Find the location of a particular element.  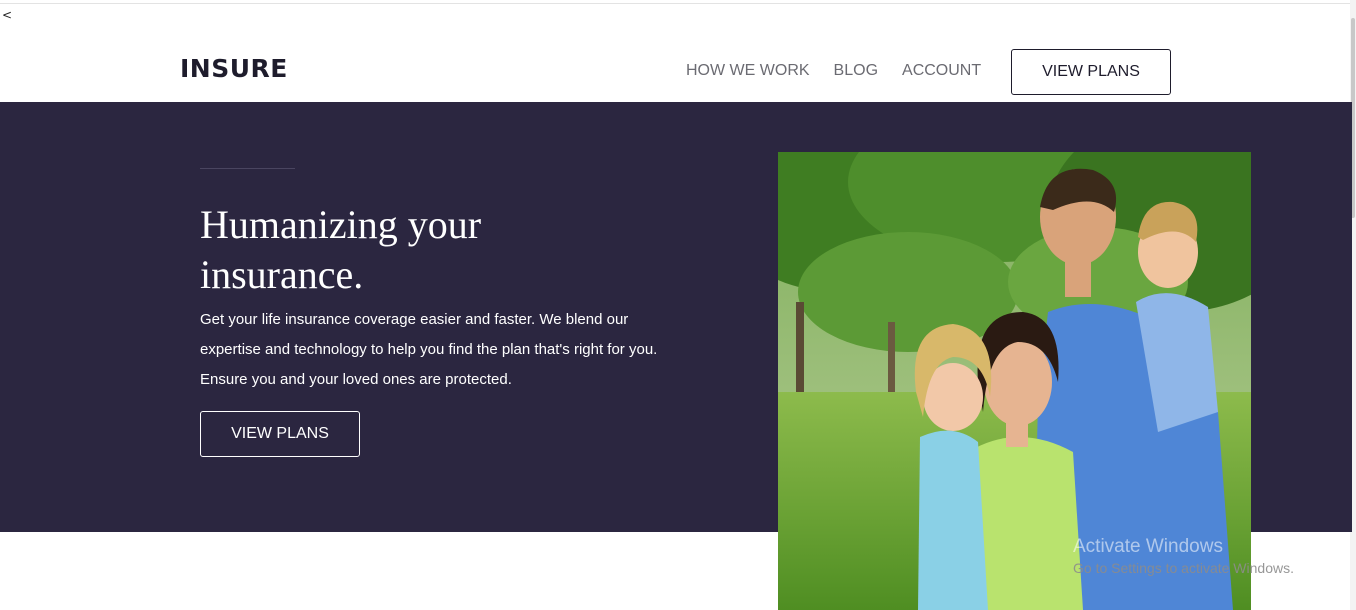

activate-windows-watermark-title: Activate Windows is located at coordinates (1148, 546).